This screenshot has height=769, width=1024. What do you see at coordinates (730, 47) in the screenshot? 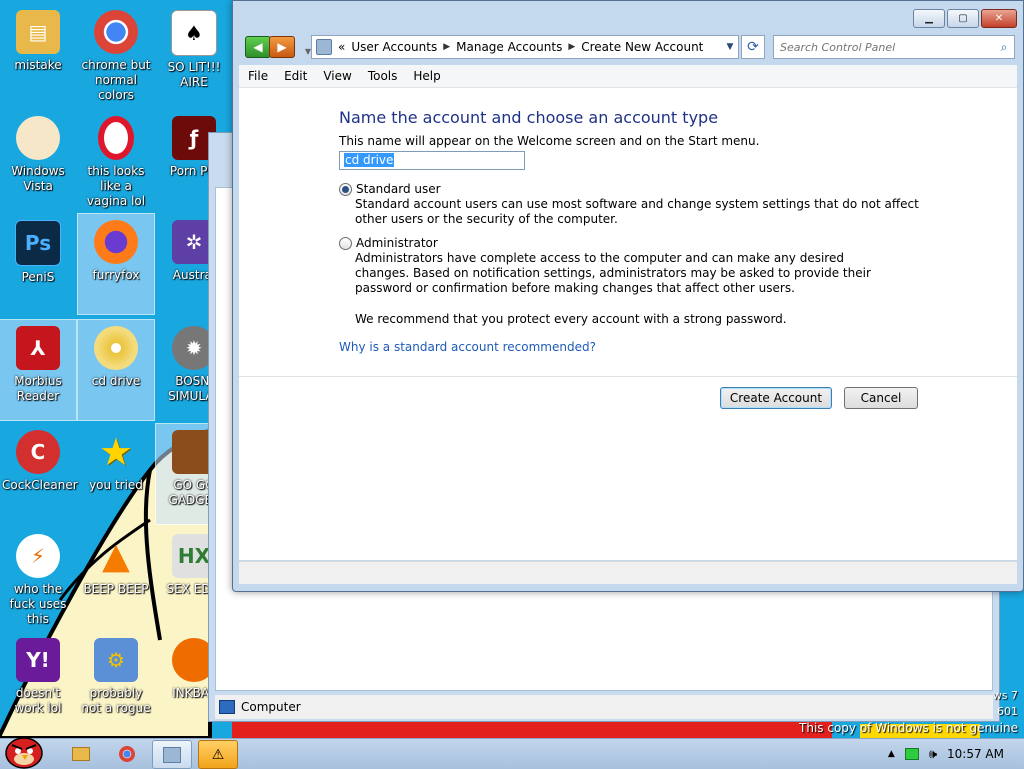
I see `address-dropdown-icon: ▼` at bounding box center [730, 47].